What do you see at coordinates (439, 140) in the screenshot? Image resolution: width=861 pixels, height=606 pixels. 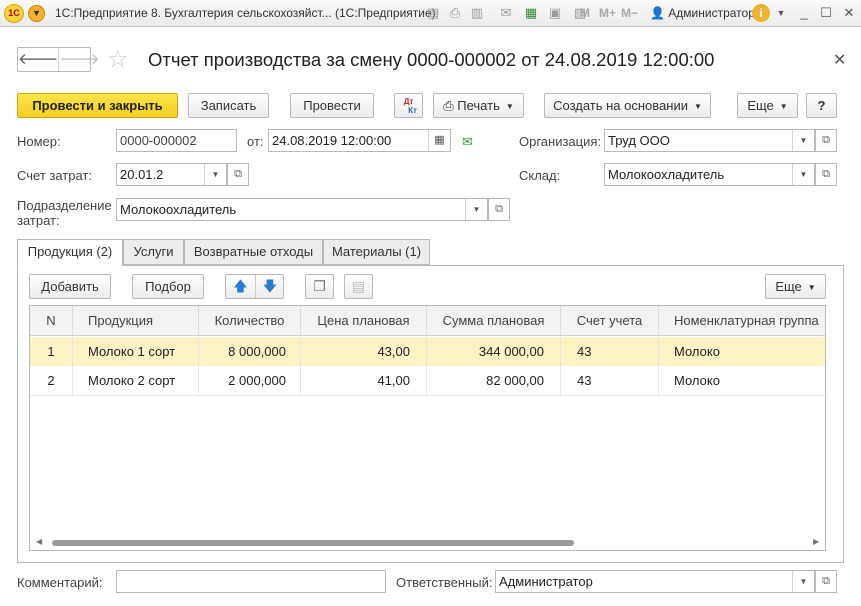 I see `calendar-picker-icon: ▦` at bounding box center [439, 140].